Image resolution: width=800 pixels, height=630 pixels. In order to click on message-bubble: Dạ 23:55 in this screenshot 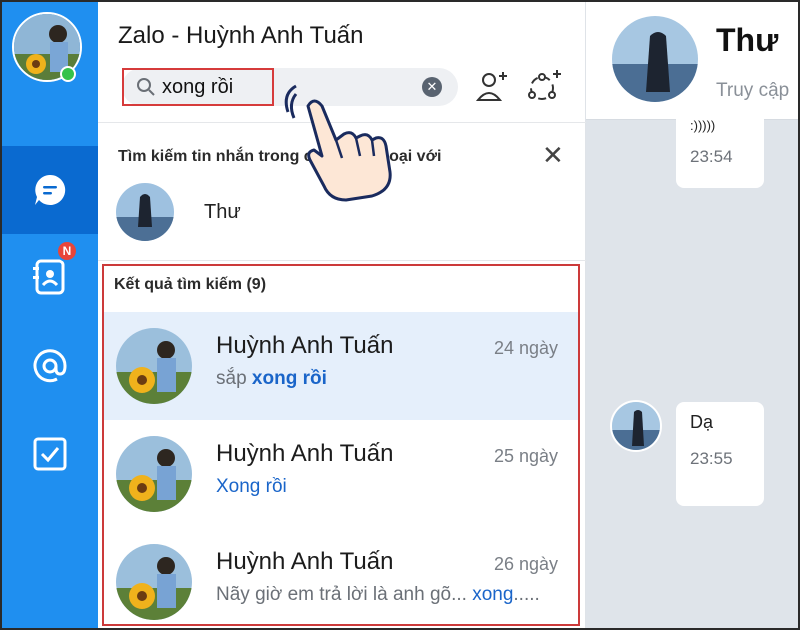, I will do `click(720, 454)`.